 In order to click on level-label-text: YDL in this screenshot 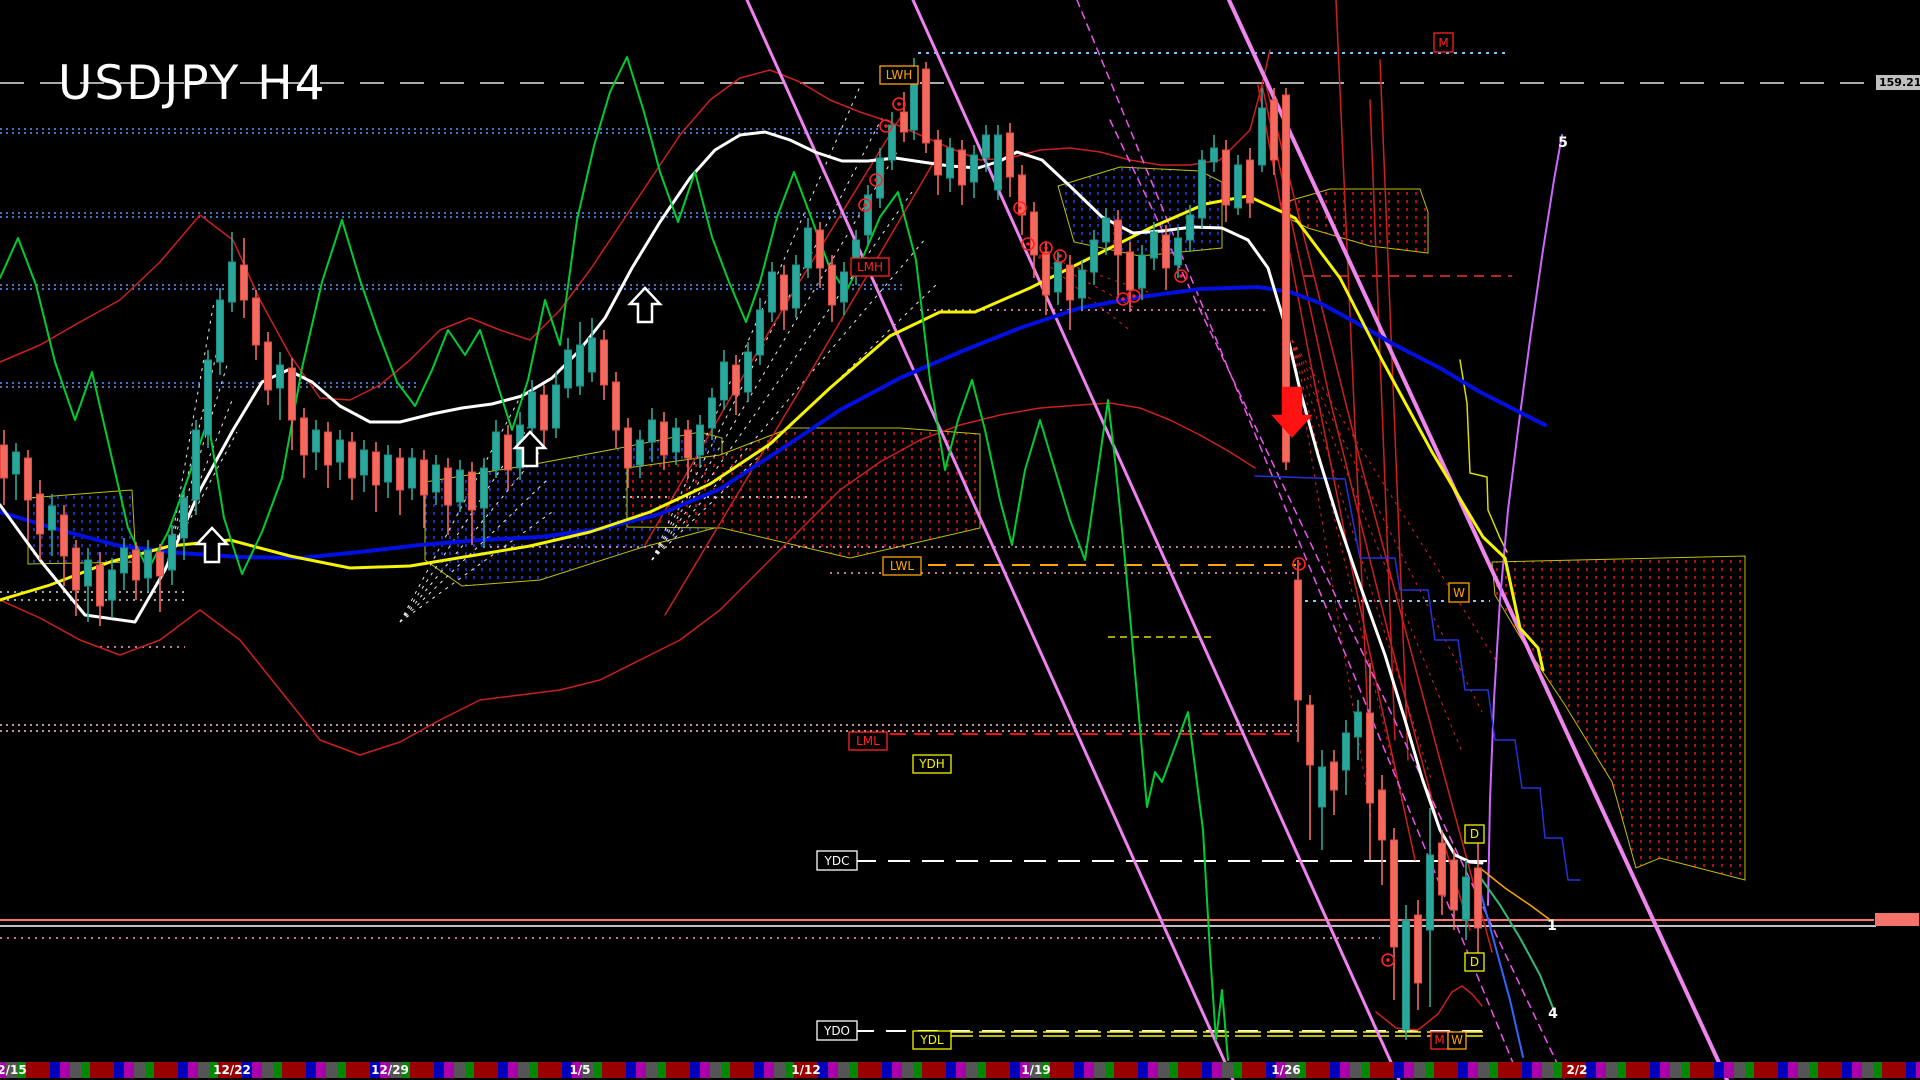, I will do `click(931, 1040)`.